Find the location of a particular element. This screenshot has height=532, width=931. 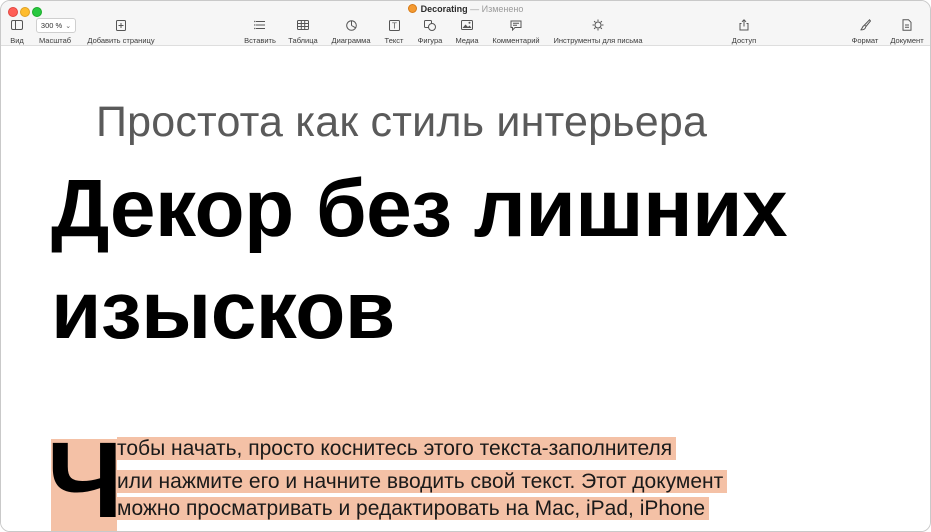

paintbrush-icon is located at coordinates (865, 25).